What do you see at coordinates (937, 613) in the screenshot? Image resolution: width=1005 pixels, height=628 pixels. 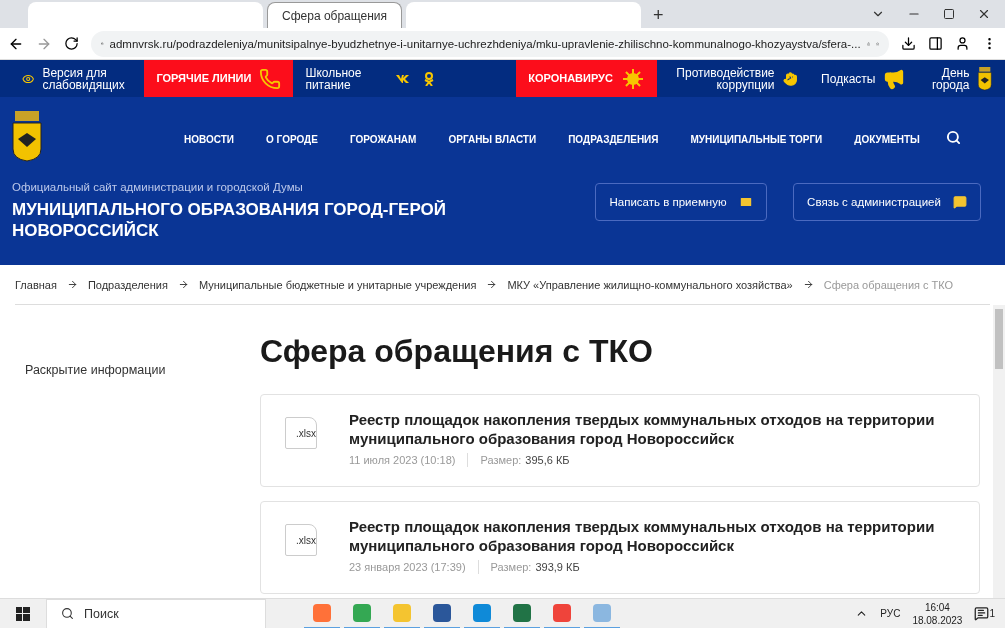 I see `clock: 16:04 18.08.2023` at bounding box center [937, 613].